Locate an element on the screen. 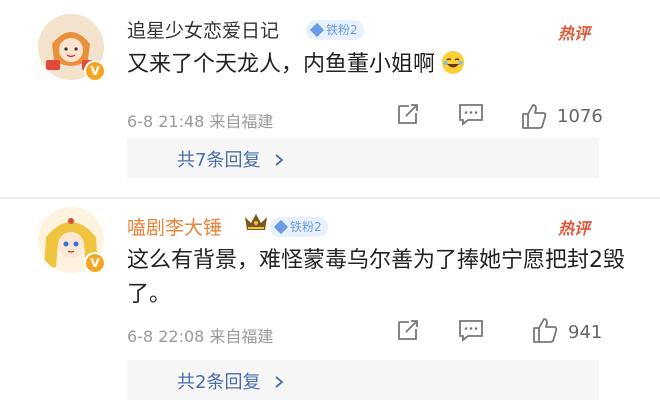 The image size is (660, 400). comment-text: 又来了个天龙人，内鱼董小姐啊 is located at coordinates (377, 65).